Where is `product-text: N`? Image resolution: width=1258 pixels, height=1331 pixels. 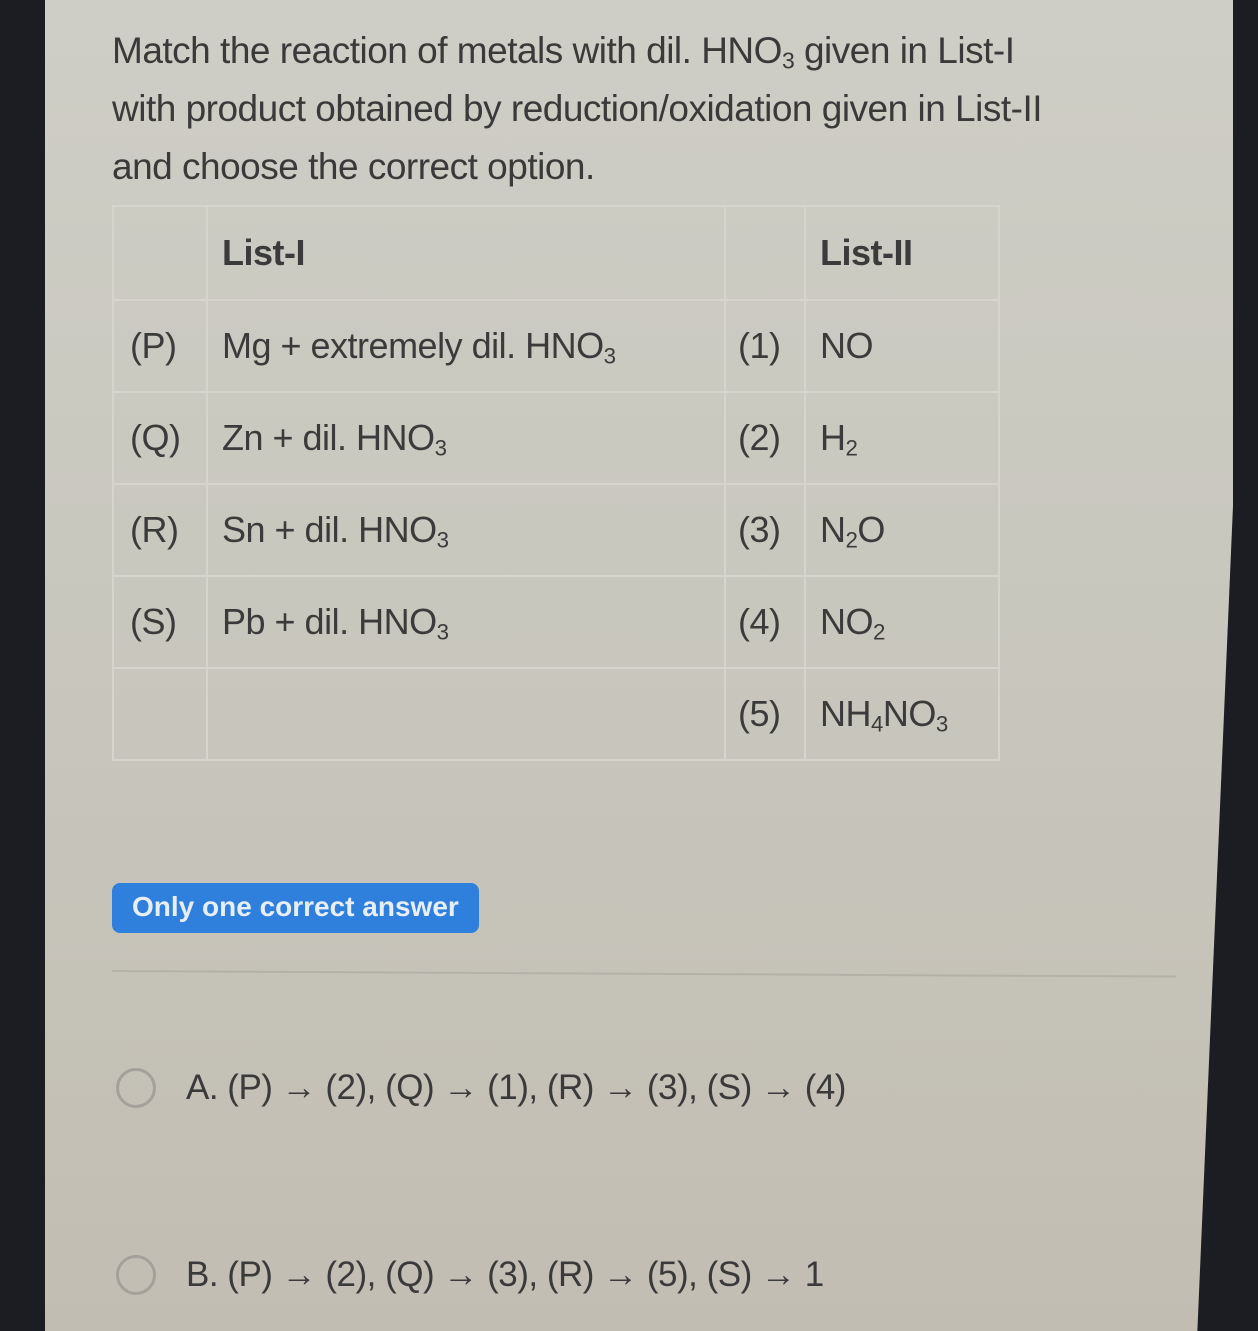 product-text: N is located at coordinates (833, 529).